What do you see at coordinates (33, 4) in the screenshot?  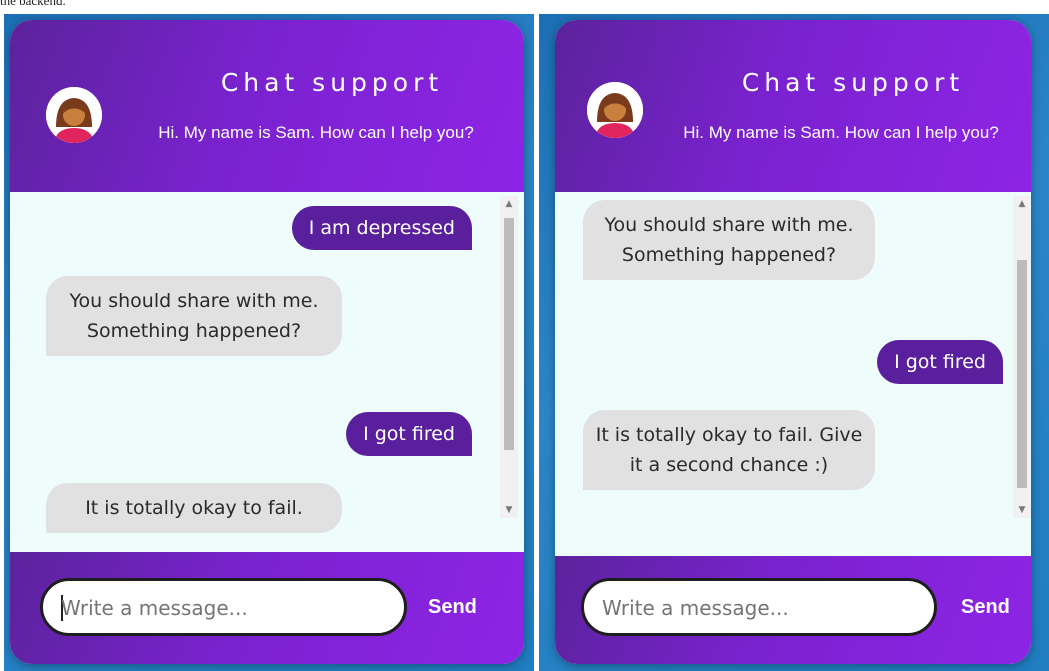 I see `page-text-fragment: the backend.` at bounding box center [33, 4].